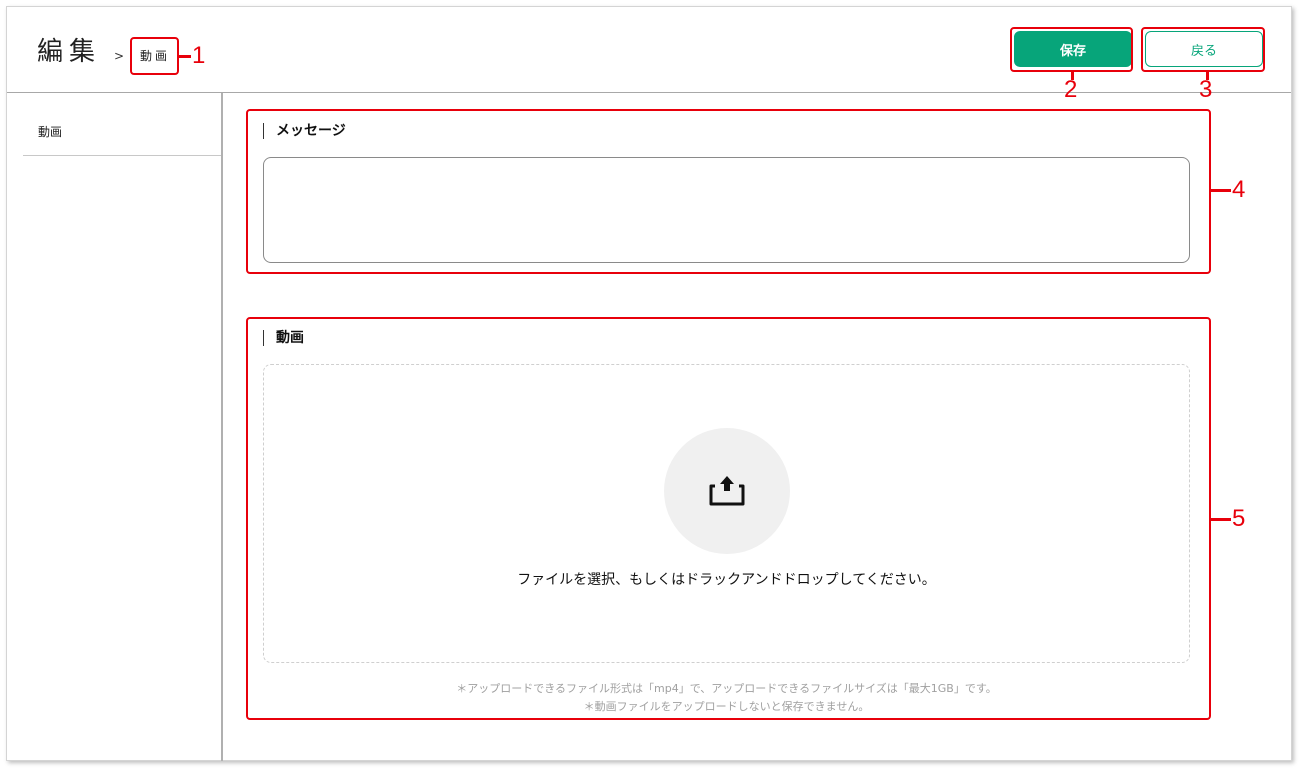  I want to click on sidebar: 動画, so click(115, 427).